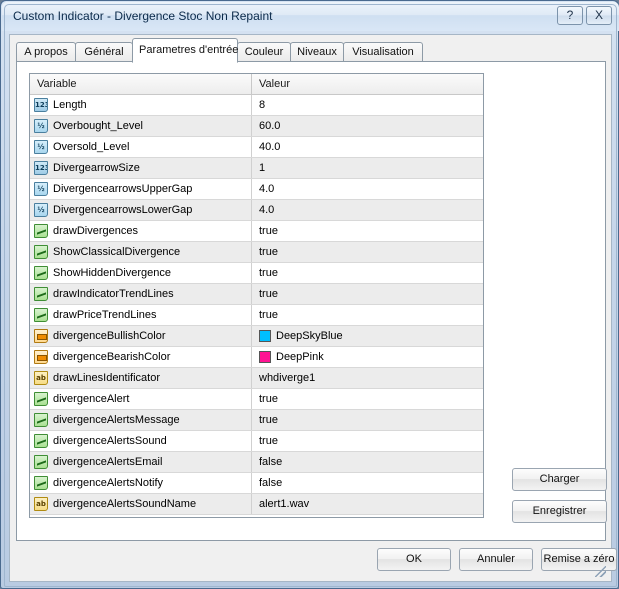 The height and width of the screenshot is (589, 619). I want to click on variable-value: false, so click(271, 462).